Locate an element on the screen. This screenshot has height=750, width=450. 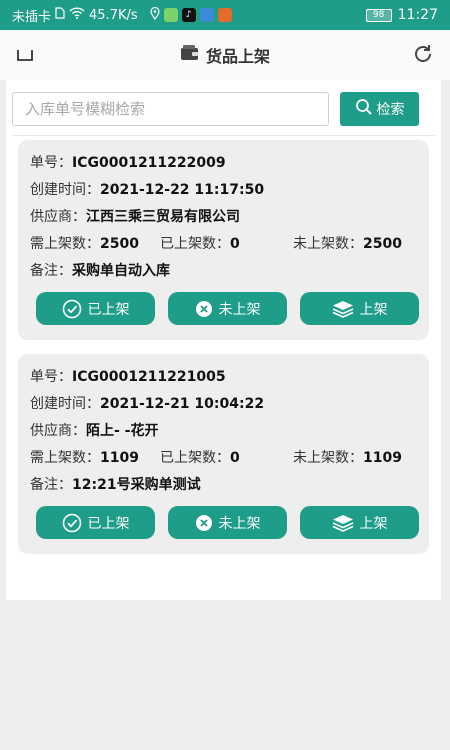
created-time-row: 创建时间：2021-12-22 11:17:50 is located at coordinates (147, 189).